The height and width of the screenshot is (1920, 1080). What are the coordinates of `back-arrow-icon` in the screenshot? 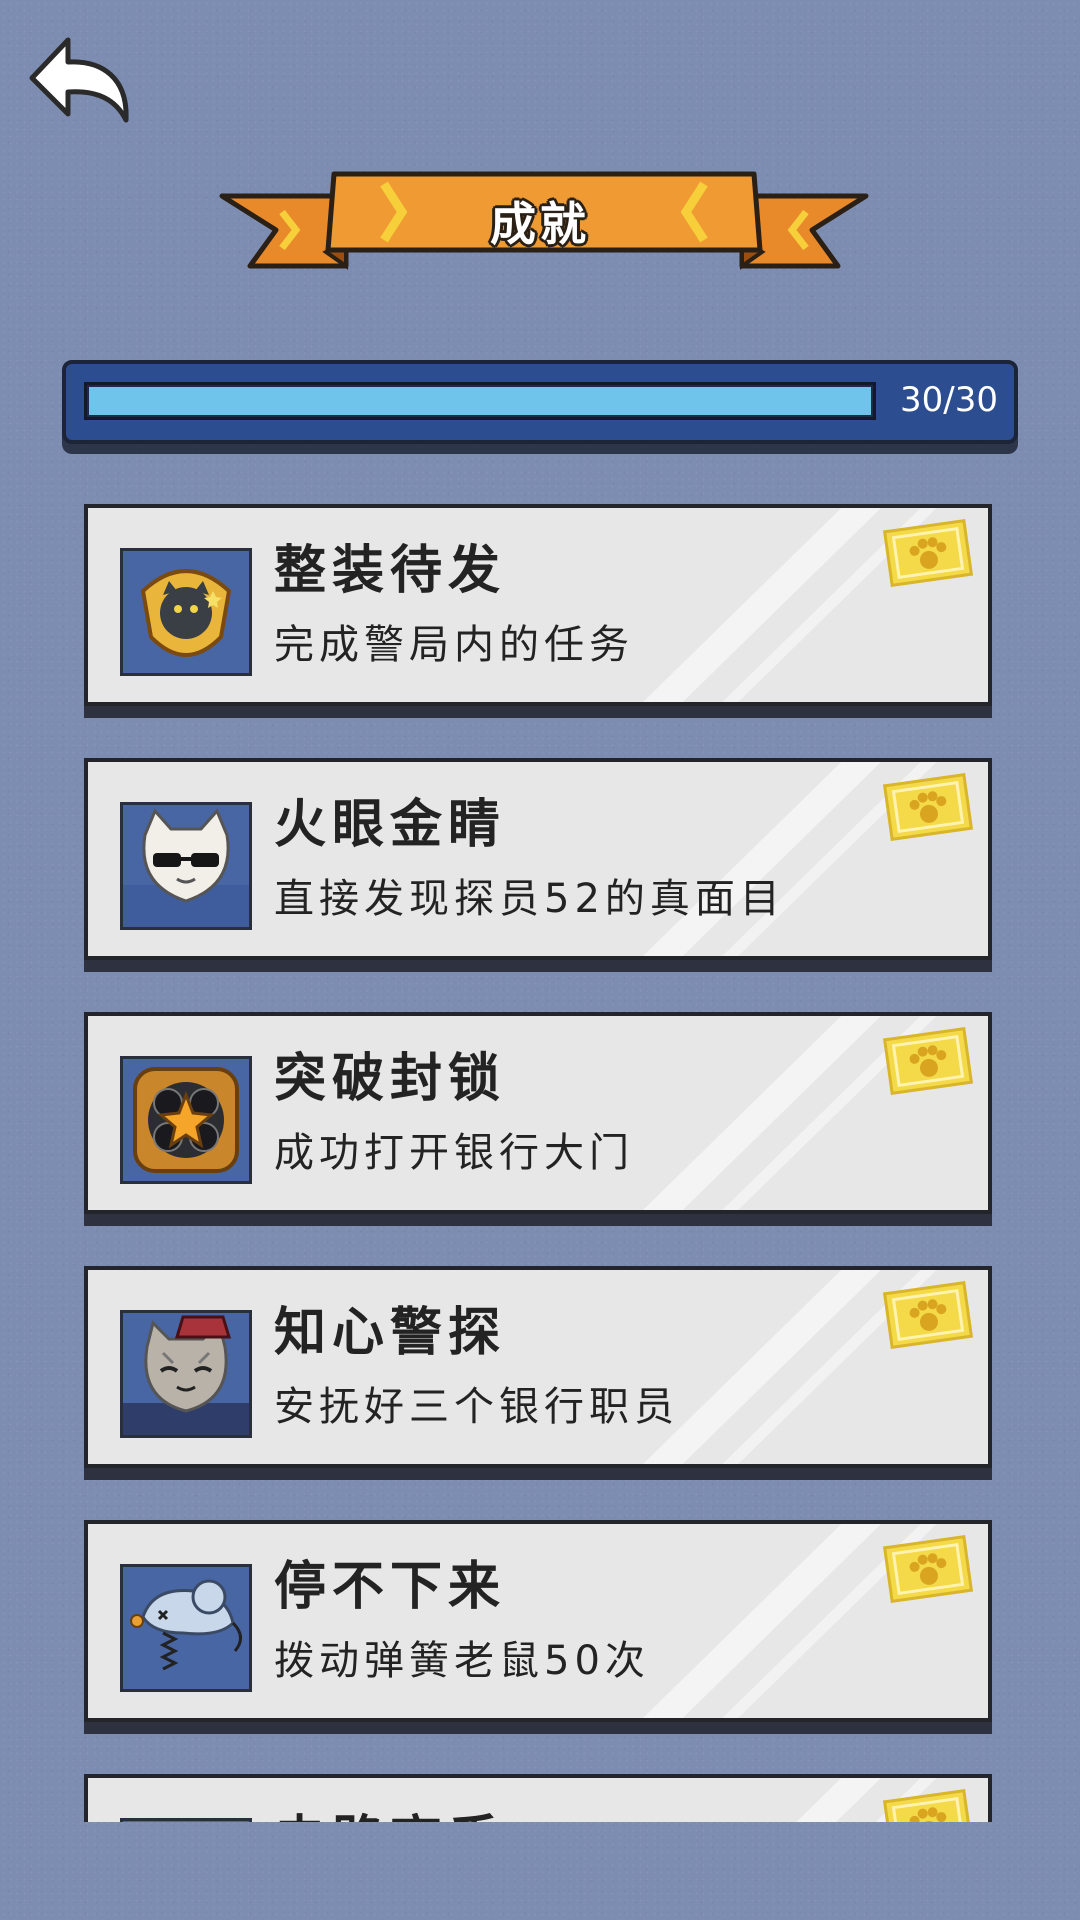 It's located at (79, 80).